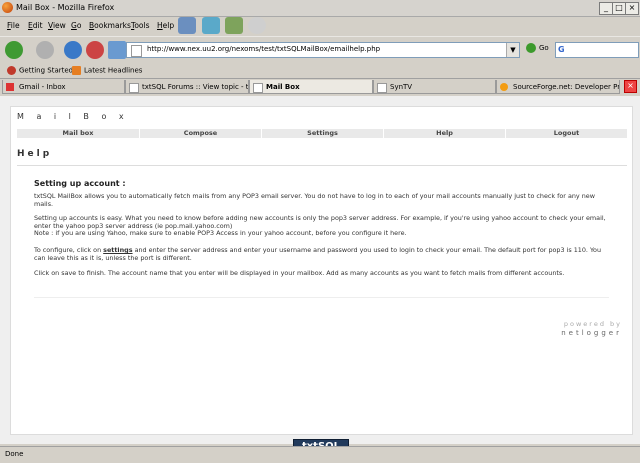 The height and width of the screenshot is (463, 640). Describe the element at coordinates (211, 25) in the screenshot. I see `monitor-icon` at that location.